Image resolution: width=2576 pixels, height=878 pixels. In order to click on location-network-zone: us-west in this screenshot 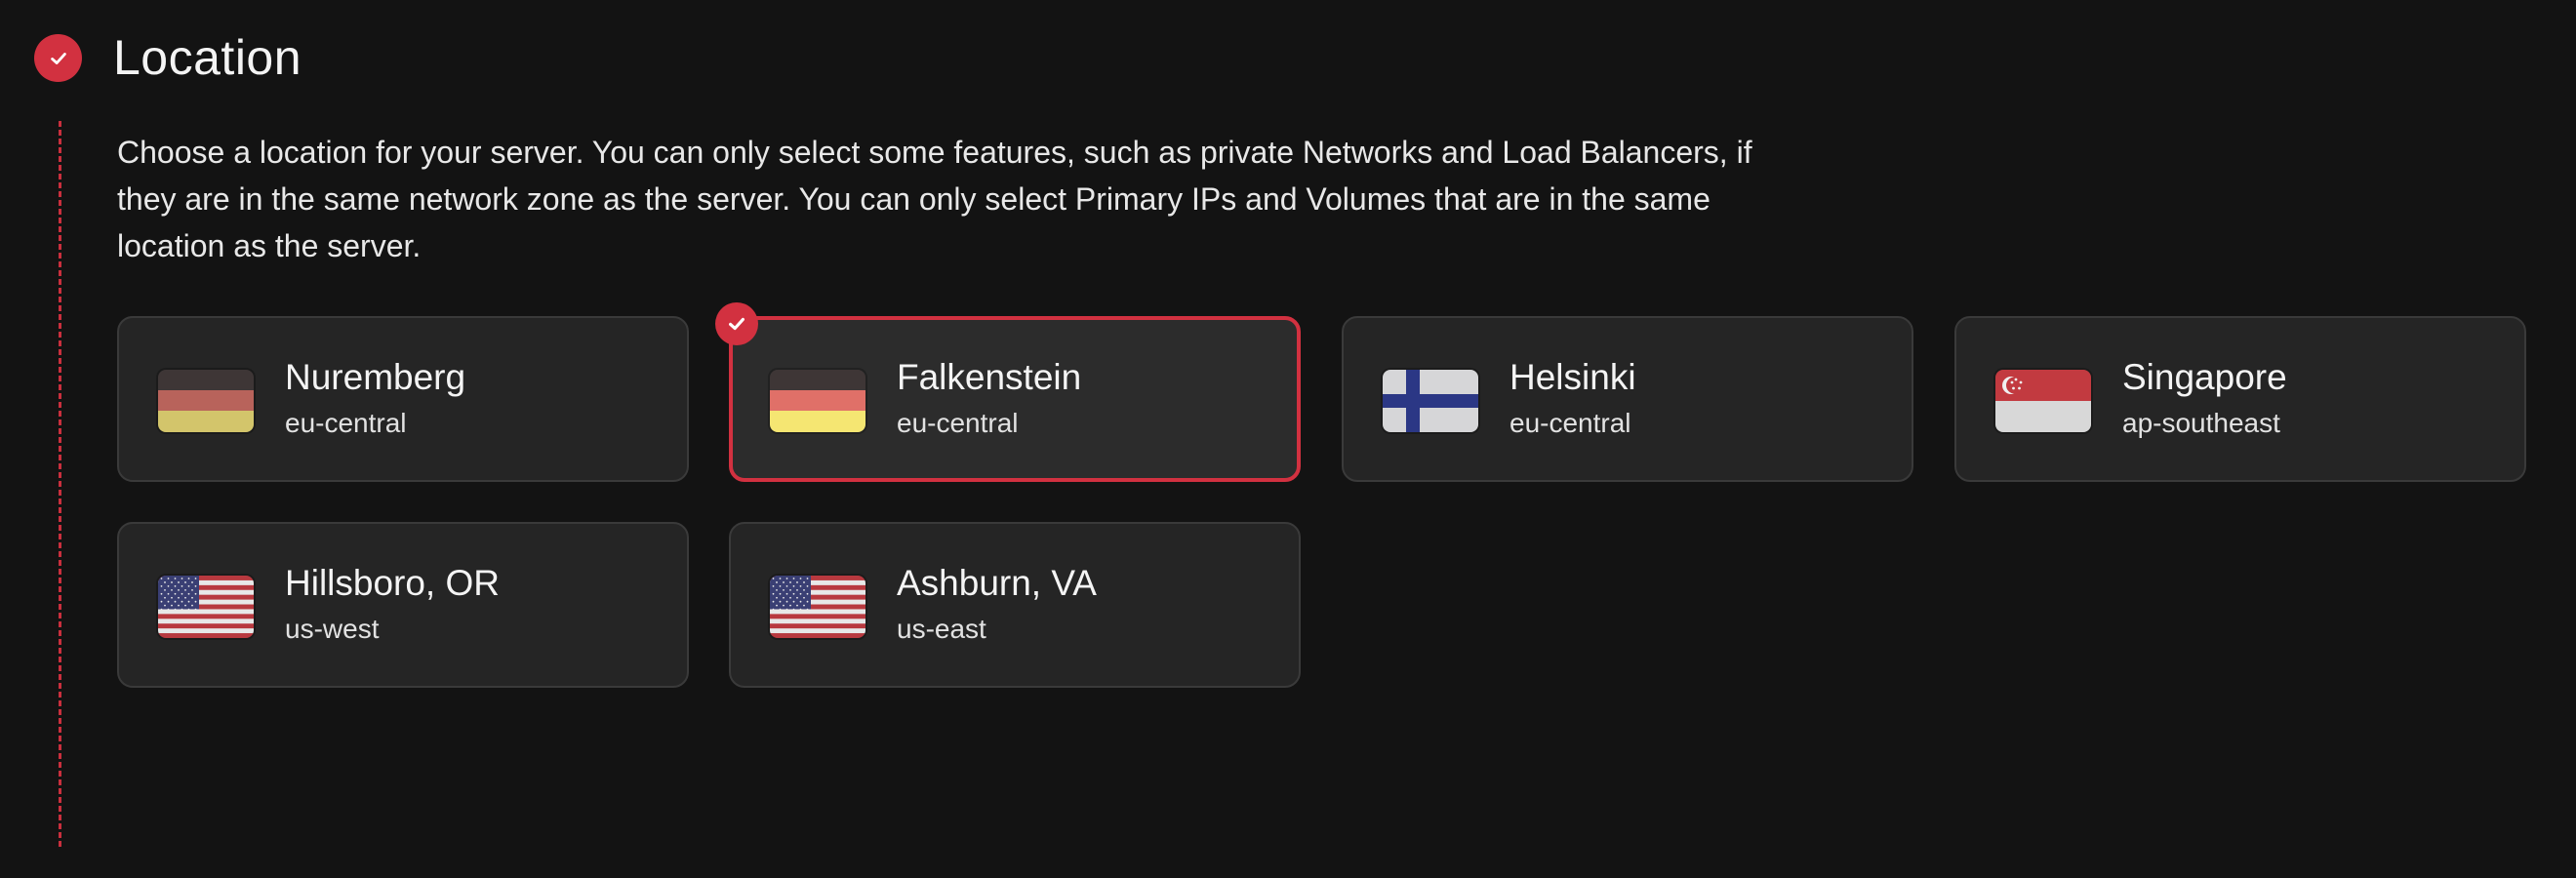, I will do `click(332, 629)`.